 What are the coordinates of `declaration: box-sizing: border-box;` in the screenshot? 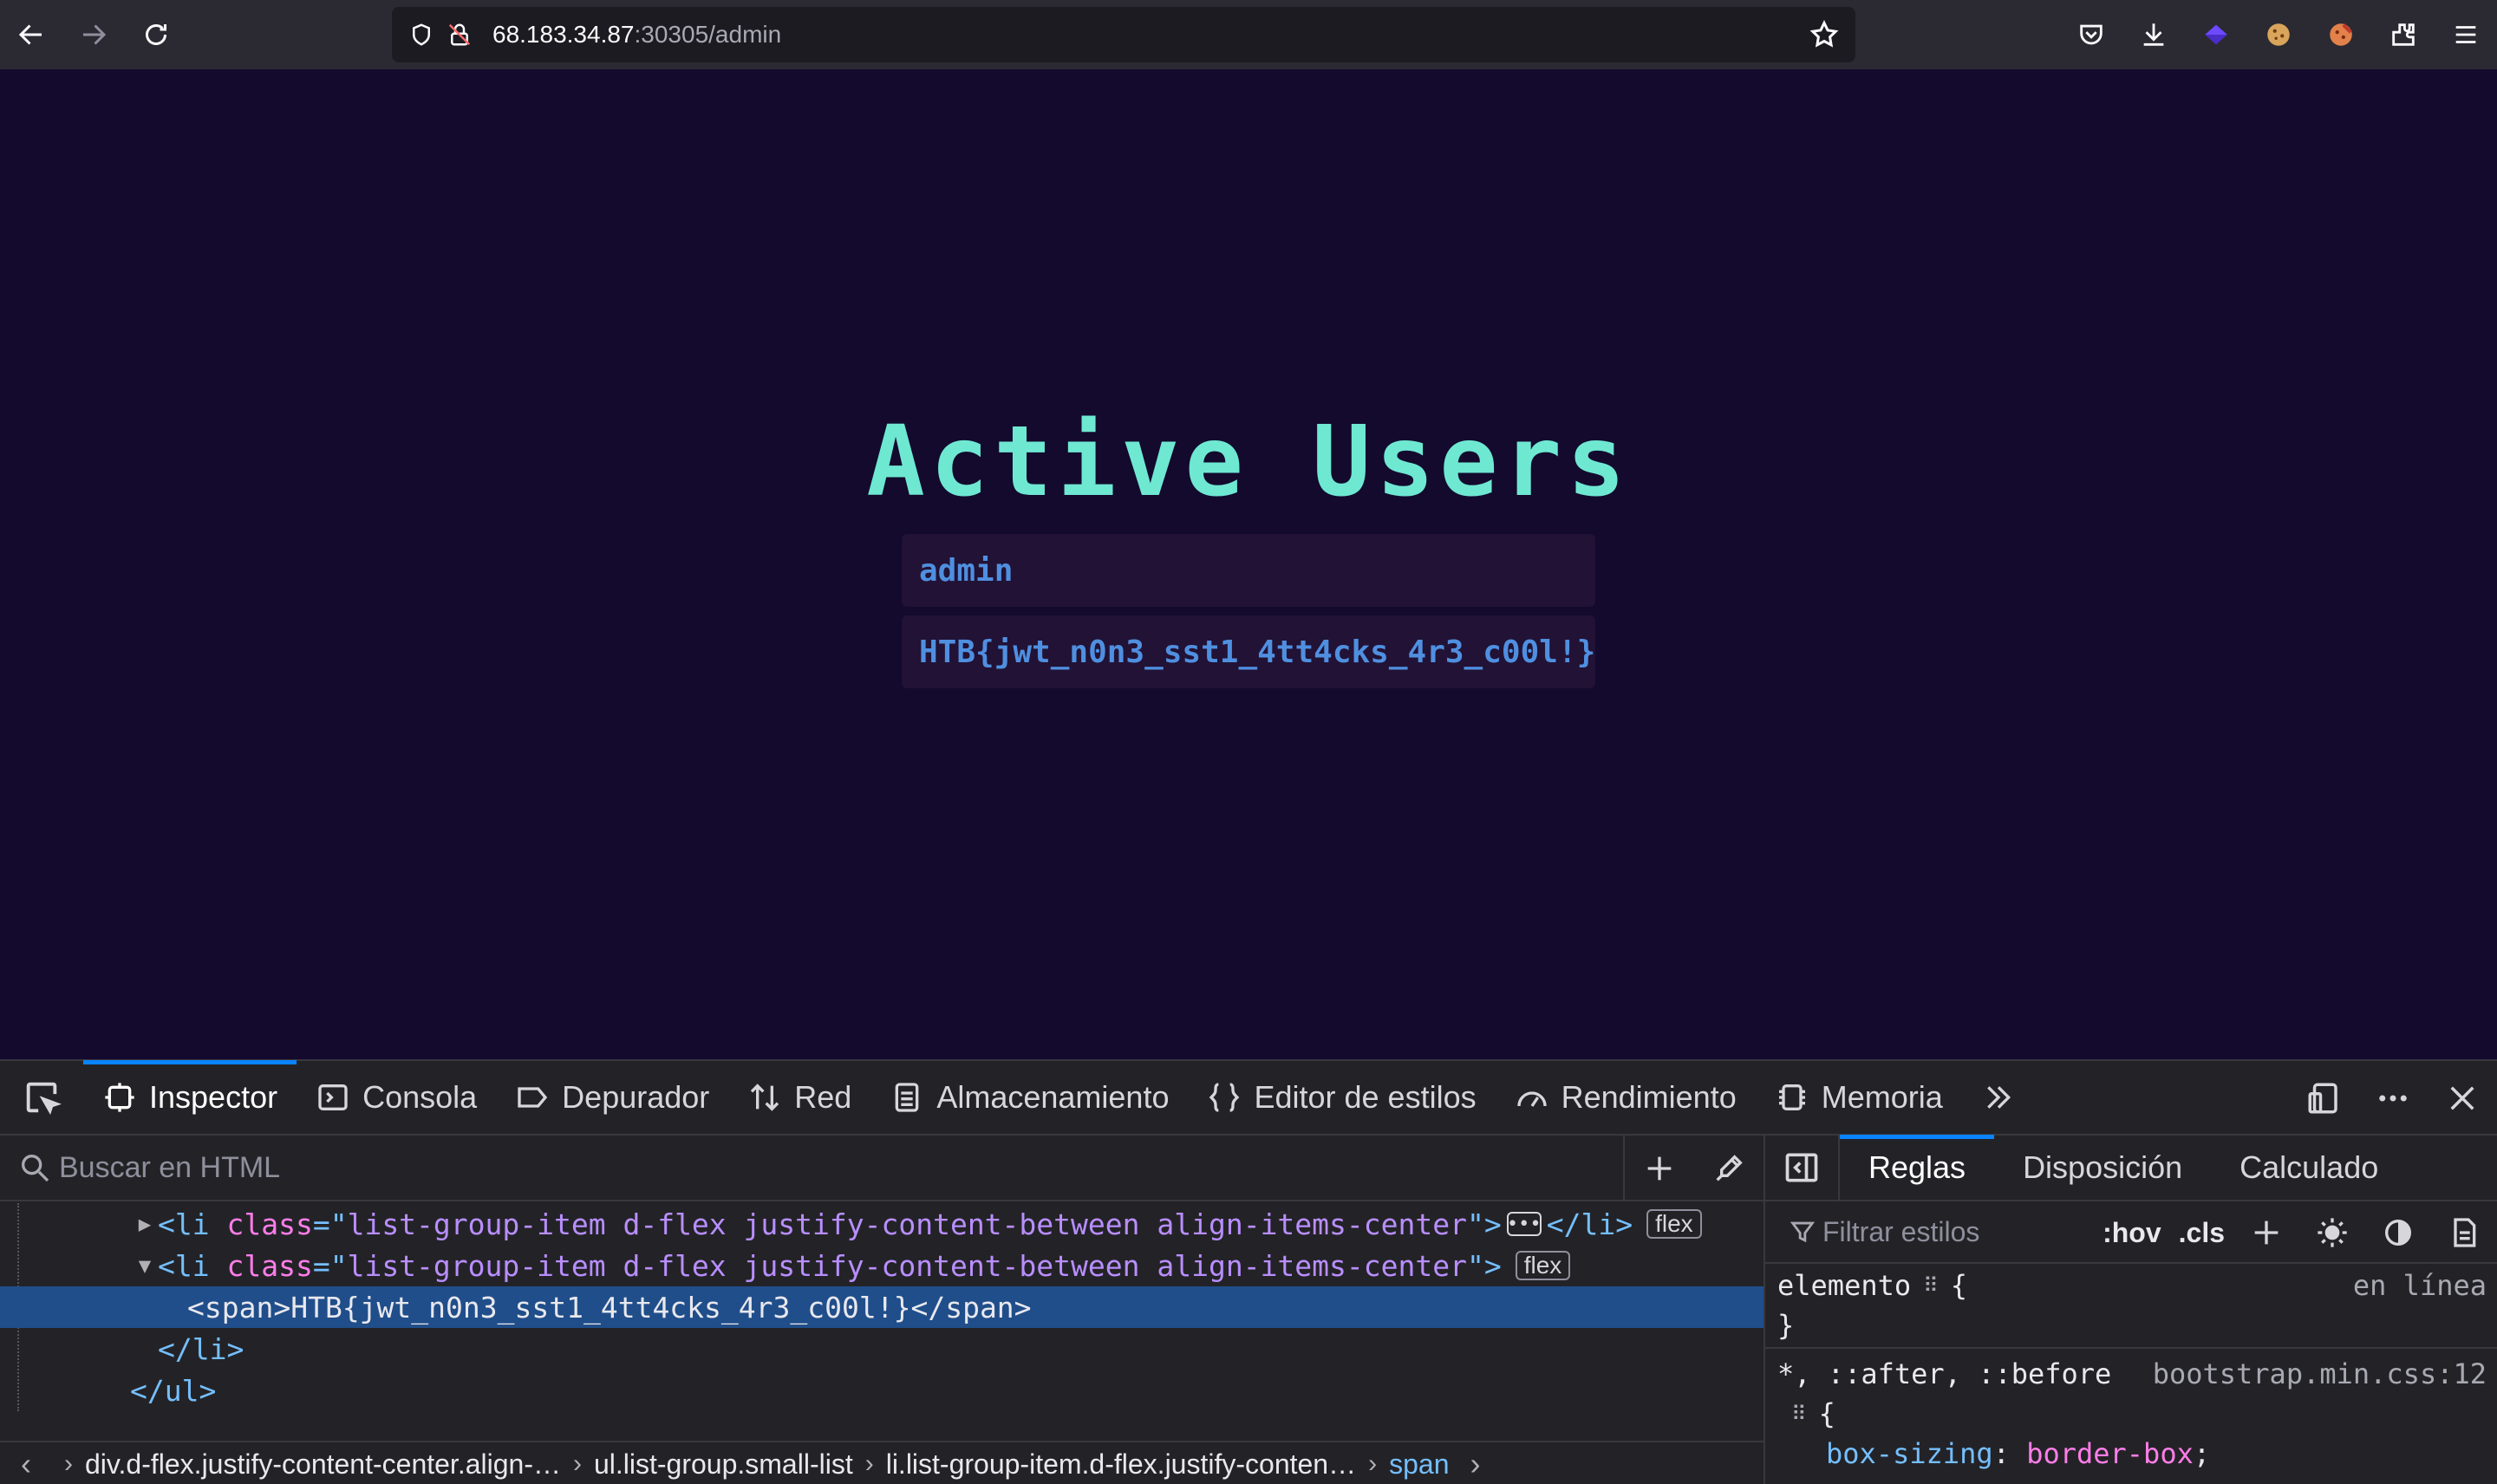 It's located at (2131, 1454).